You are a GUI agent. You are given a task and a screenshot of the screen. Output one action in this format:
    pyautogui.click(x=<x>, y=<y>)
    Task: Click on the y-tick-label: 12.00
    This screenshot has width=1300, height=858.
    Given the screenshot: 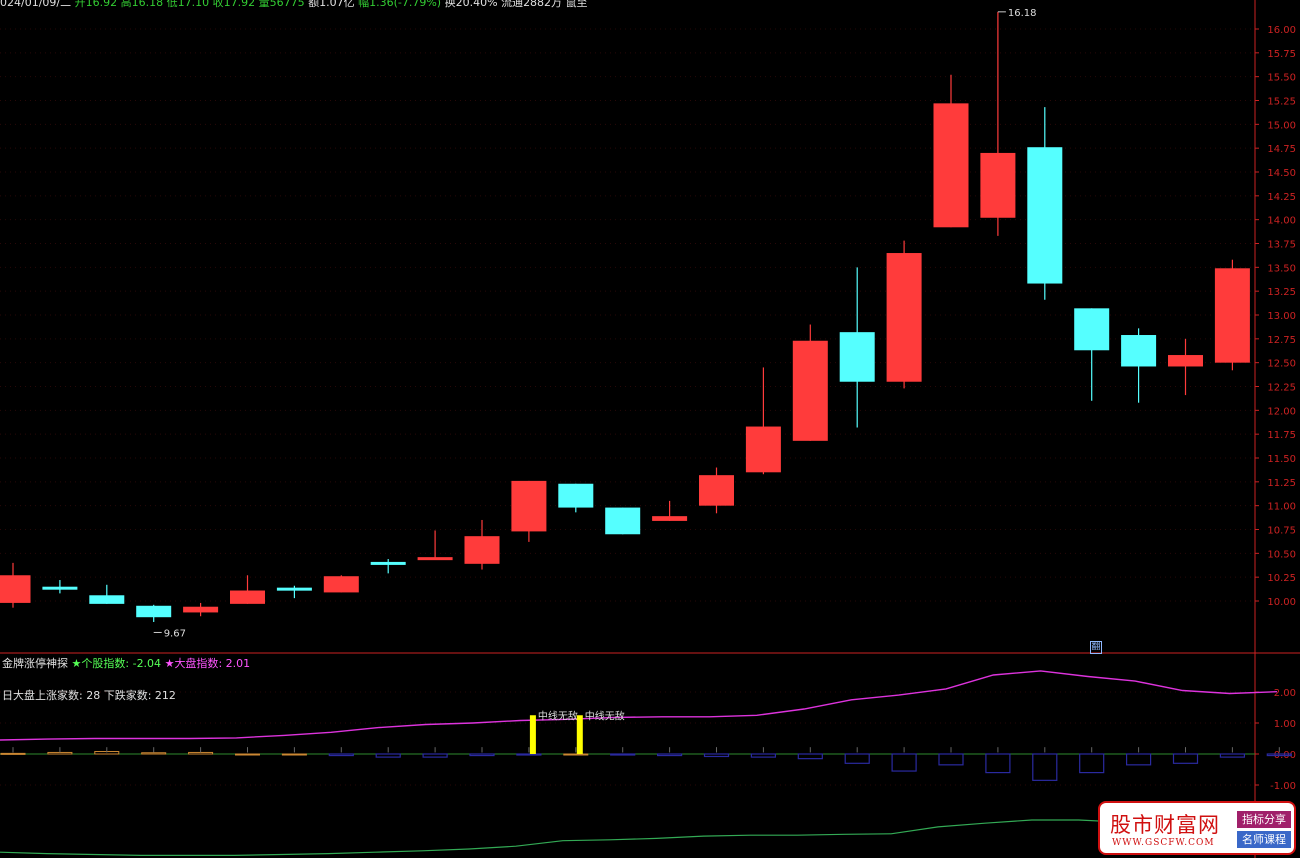 What is the action you would take?
    pyautogui.click(x=1281, y=411)
    